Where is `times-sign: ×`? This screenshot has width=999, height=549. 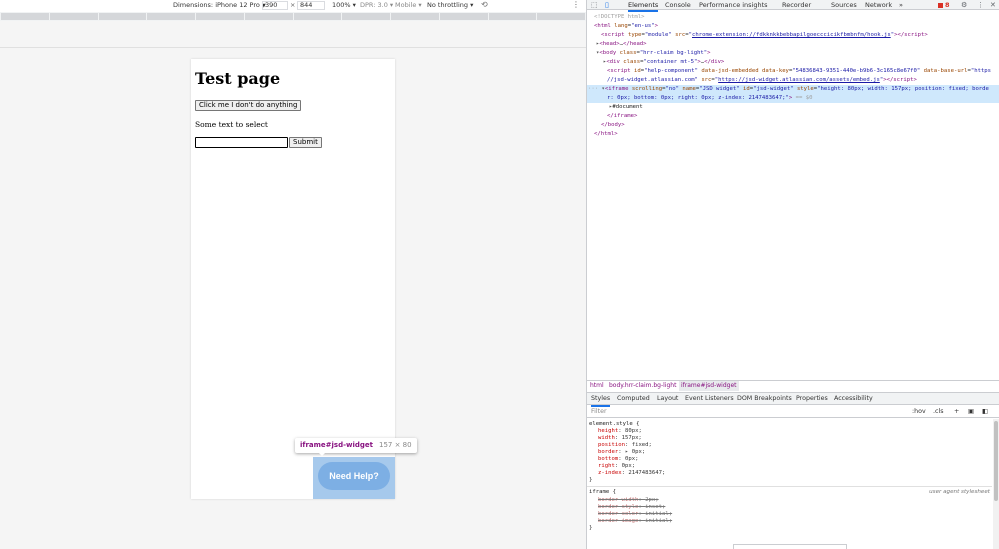
times-sign: × is located at coordinates (293, 5).